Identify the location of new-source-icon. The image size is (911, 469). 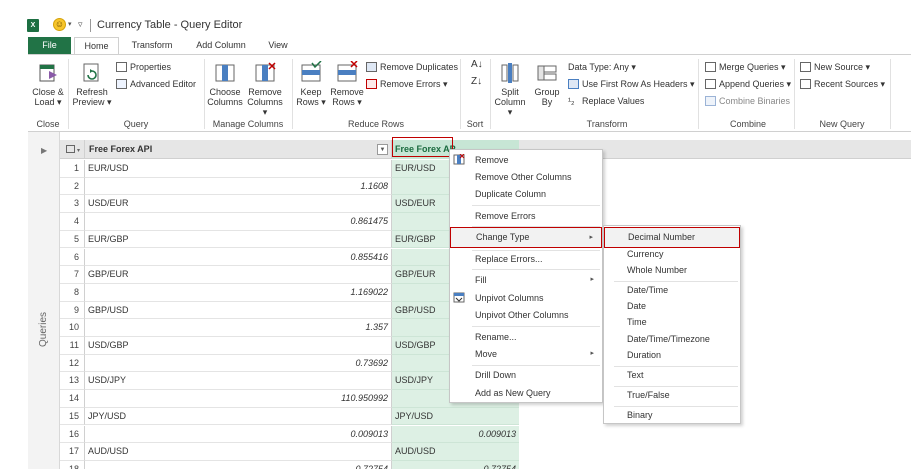
(805, 67).